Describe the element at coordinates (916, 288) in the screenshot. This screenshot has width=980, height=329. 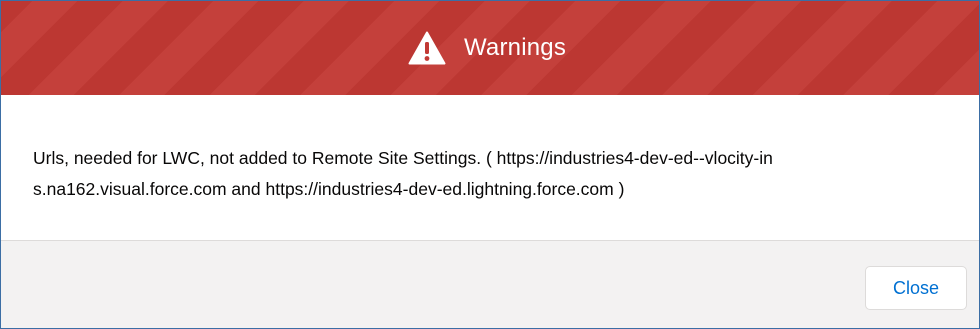
I see `close-button: Close` at that location.